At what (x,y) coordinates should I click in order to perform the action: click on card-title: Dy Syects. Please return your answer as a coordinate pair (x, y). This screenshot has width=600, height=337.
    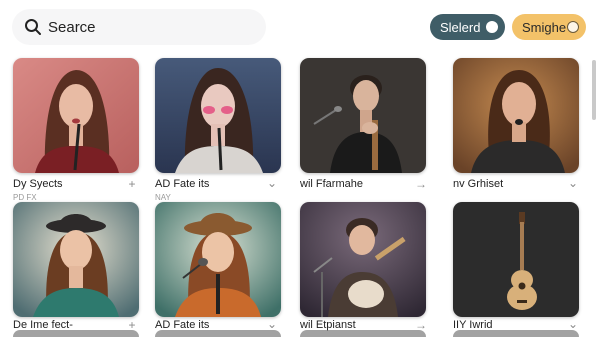
    Looking at the image, I should click on (38, 184).